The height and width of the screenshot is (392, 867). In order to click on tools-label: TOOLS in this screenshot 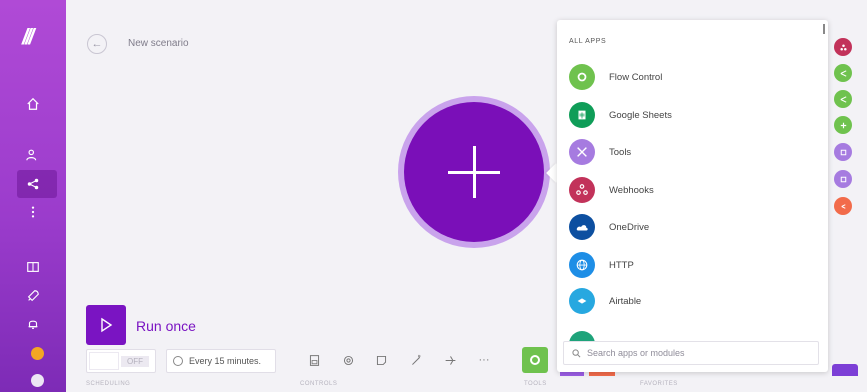, I will do `click(535, 384)`.